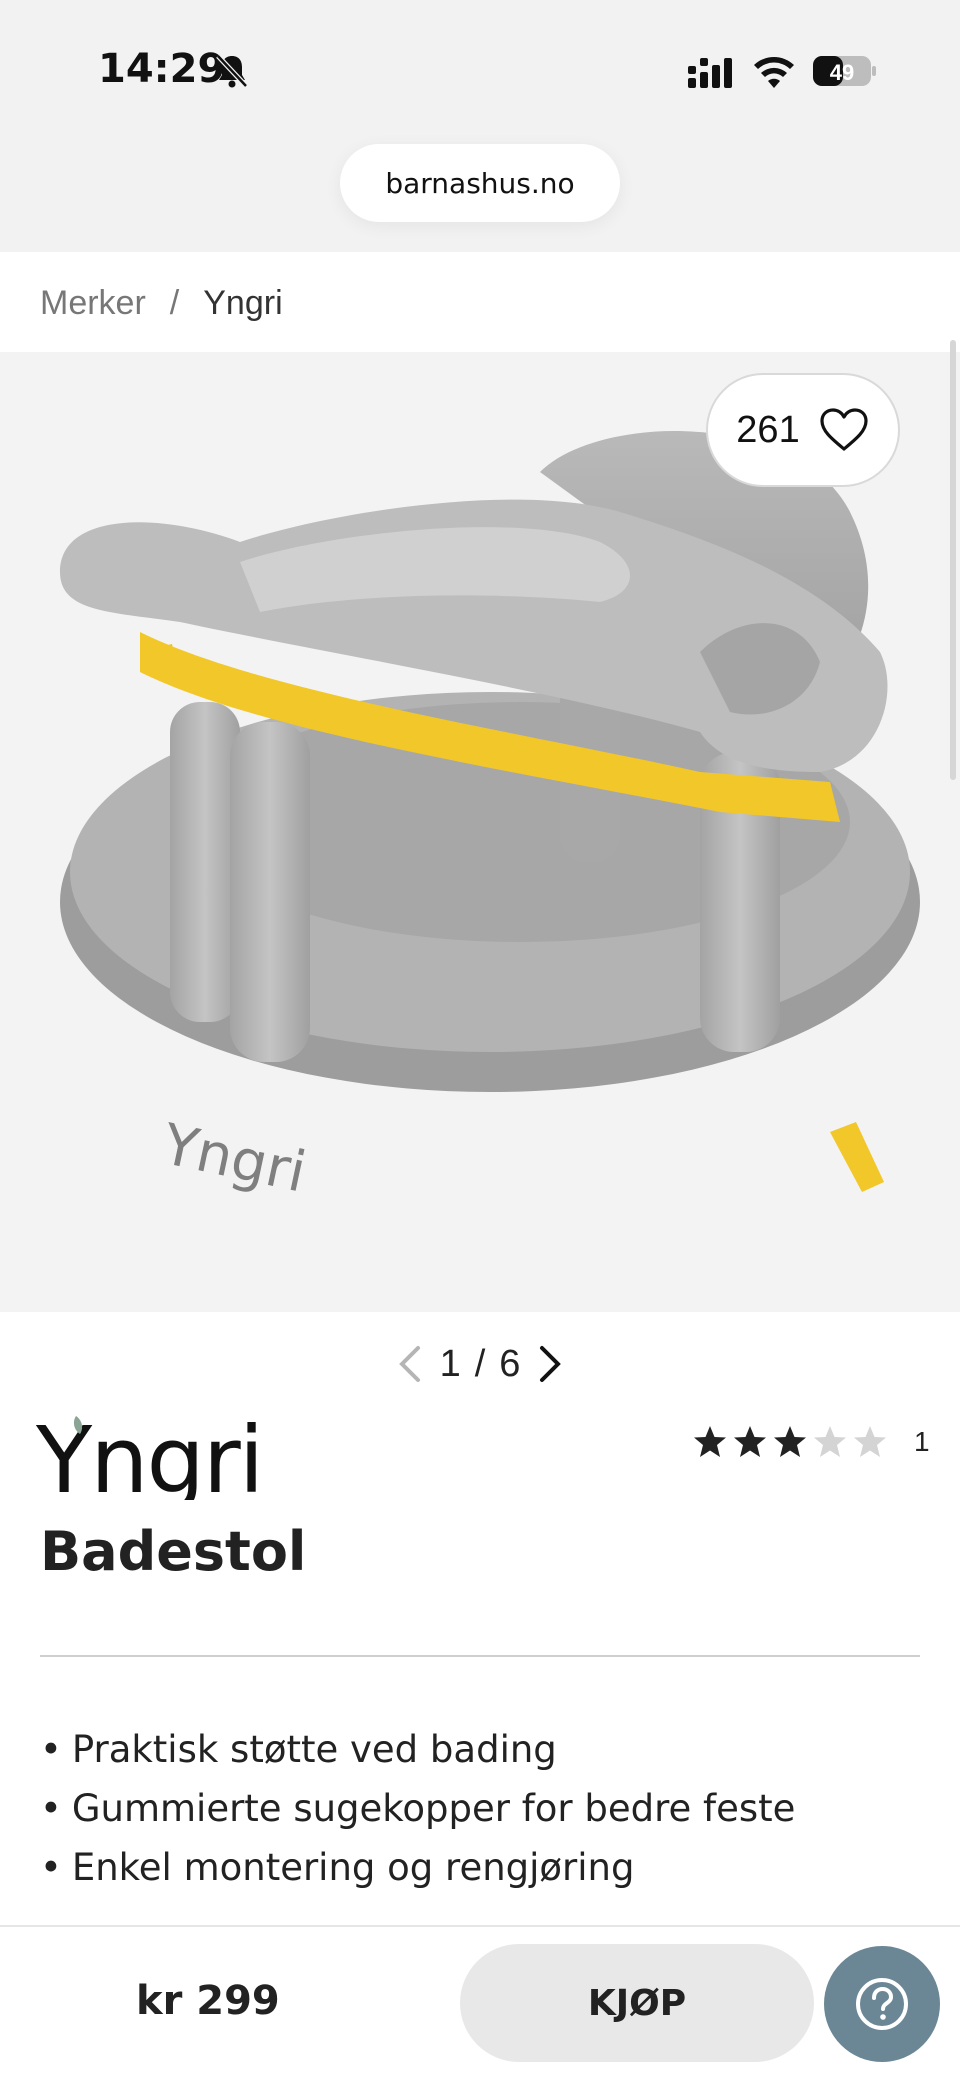 The image size is (960, 2081). Describe the element at coordinates (242, 303) in the screenshot. I see `breadcrumb-current: Yngri` at that location.